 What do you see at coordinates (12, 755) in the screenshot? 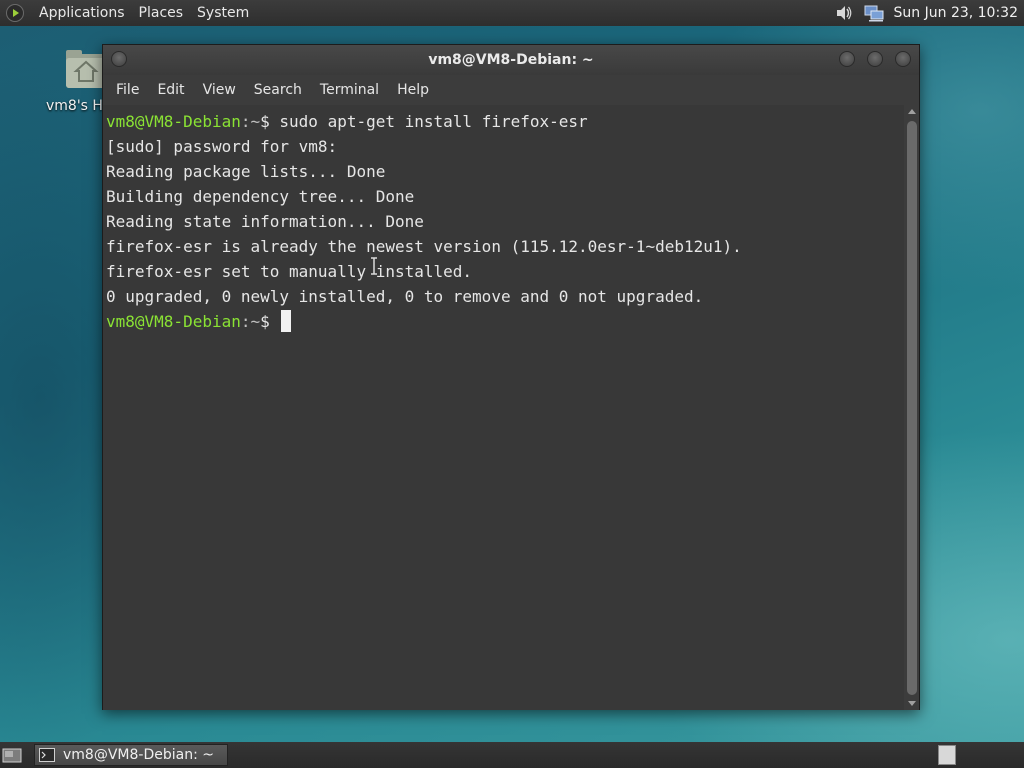
I see `show-desktop-icon` at bounding box center [12, 755].